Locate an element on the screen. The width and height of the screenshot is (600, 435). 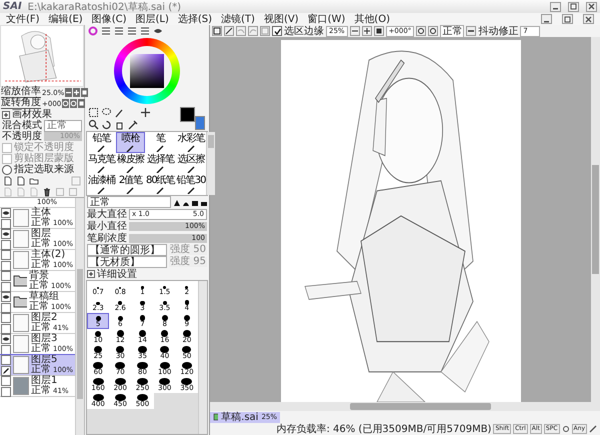
rectangle-select-icon is located at coordinates (93, 112).